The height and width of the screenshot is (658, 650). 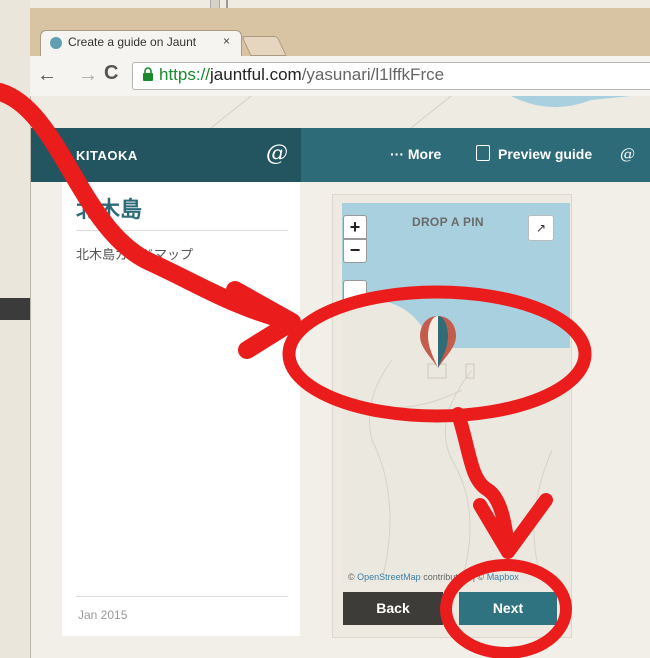 I want to click on header-brand-area, so click(x=166, y=155).